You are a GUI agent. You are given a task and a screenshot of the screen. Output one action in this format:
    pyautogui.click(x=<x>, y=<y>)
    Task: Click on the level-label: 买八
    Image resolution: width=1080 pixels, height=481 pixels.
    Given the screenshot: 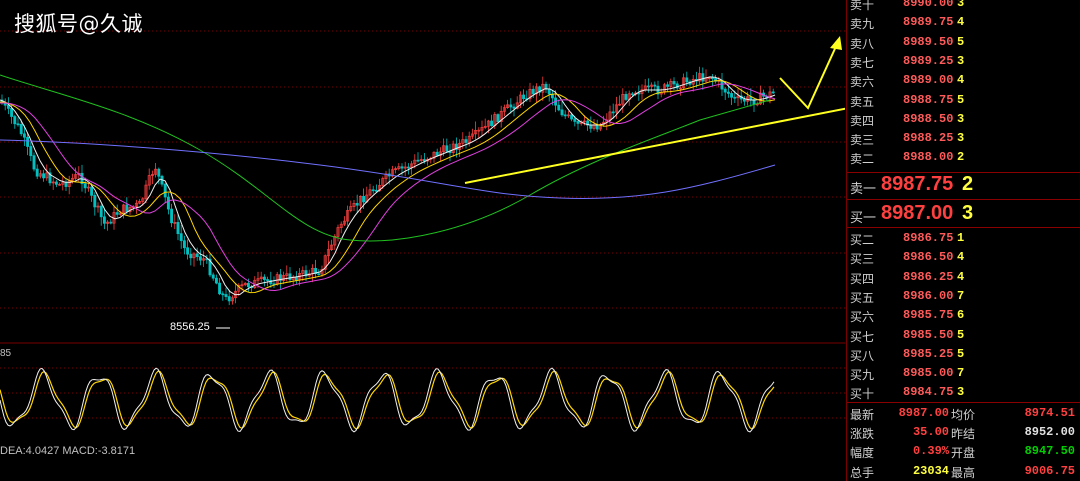 What is the action you would take?
    pyautogui.click(x=862, y=355)
    